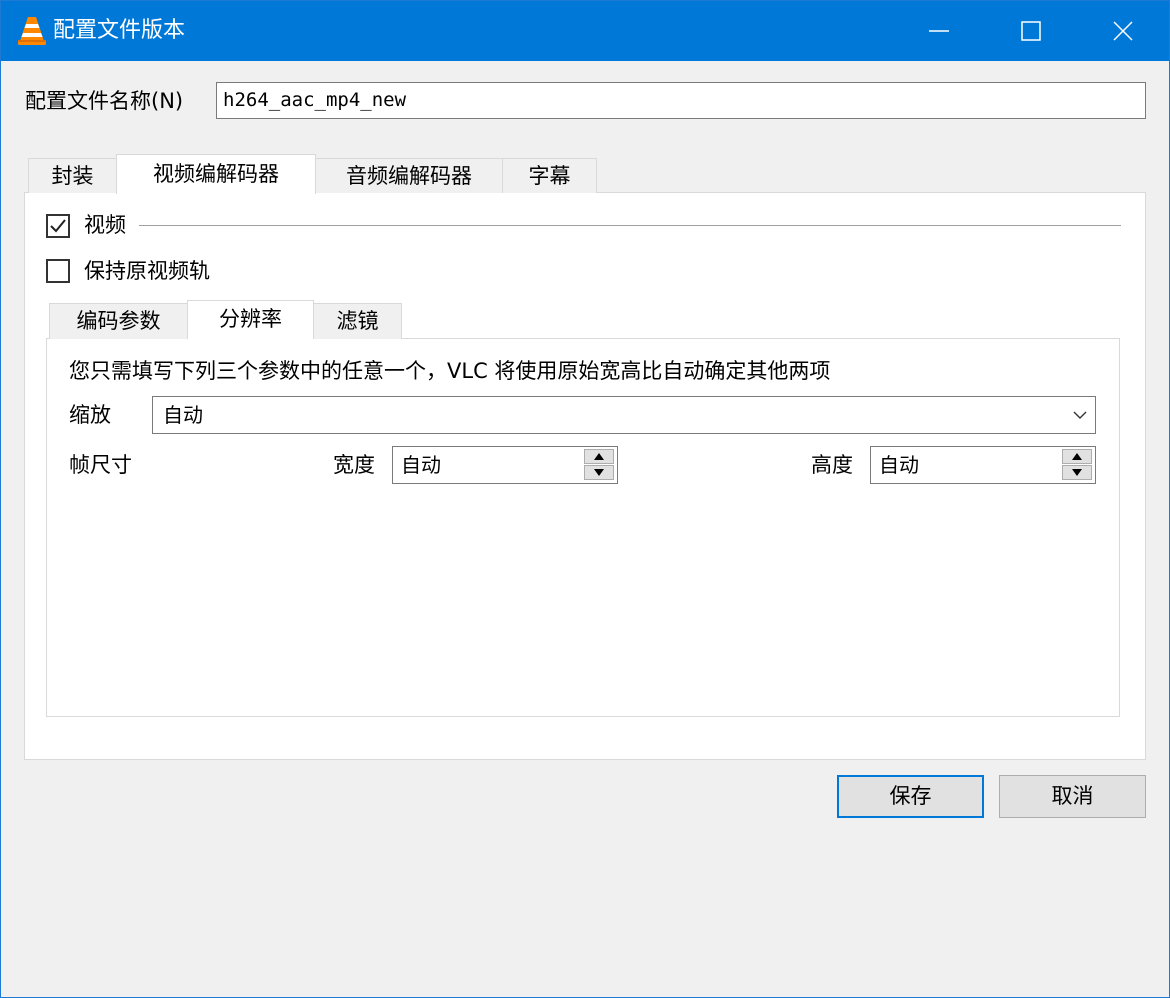 The image size is (1170, 998). What do you see at coordinates (549, 175) in the screenshot?
I see `tab-subtitles: 字幕` at bounding box center [549, 175].